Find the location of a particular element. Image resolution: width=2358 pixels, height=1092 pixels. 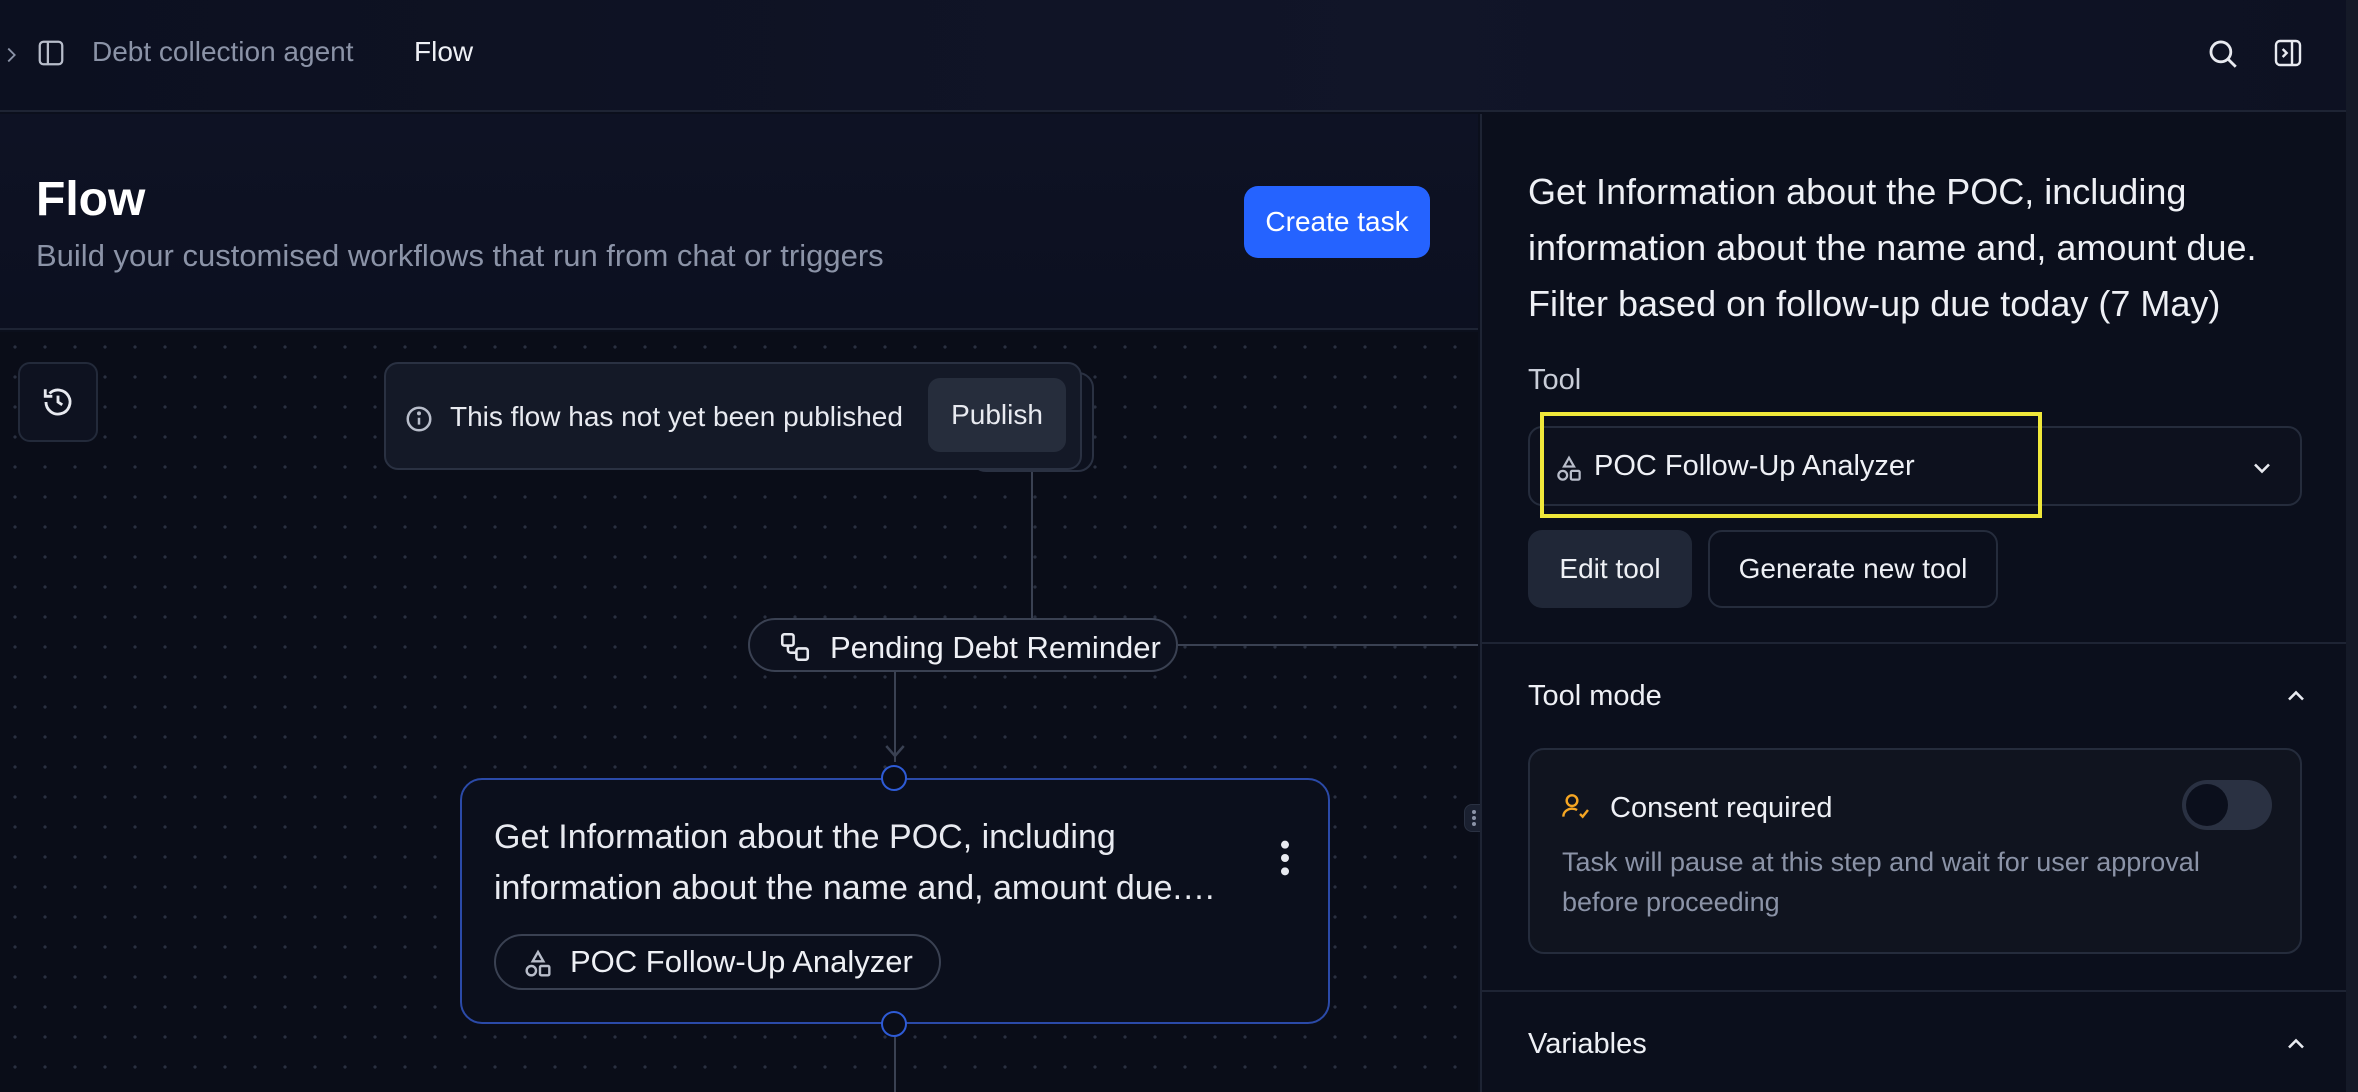

task-tool-chip-label: POC Follow-Up Analyzer is located at coordinates (741, 961).